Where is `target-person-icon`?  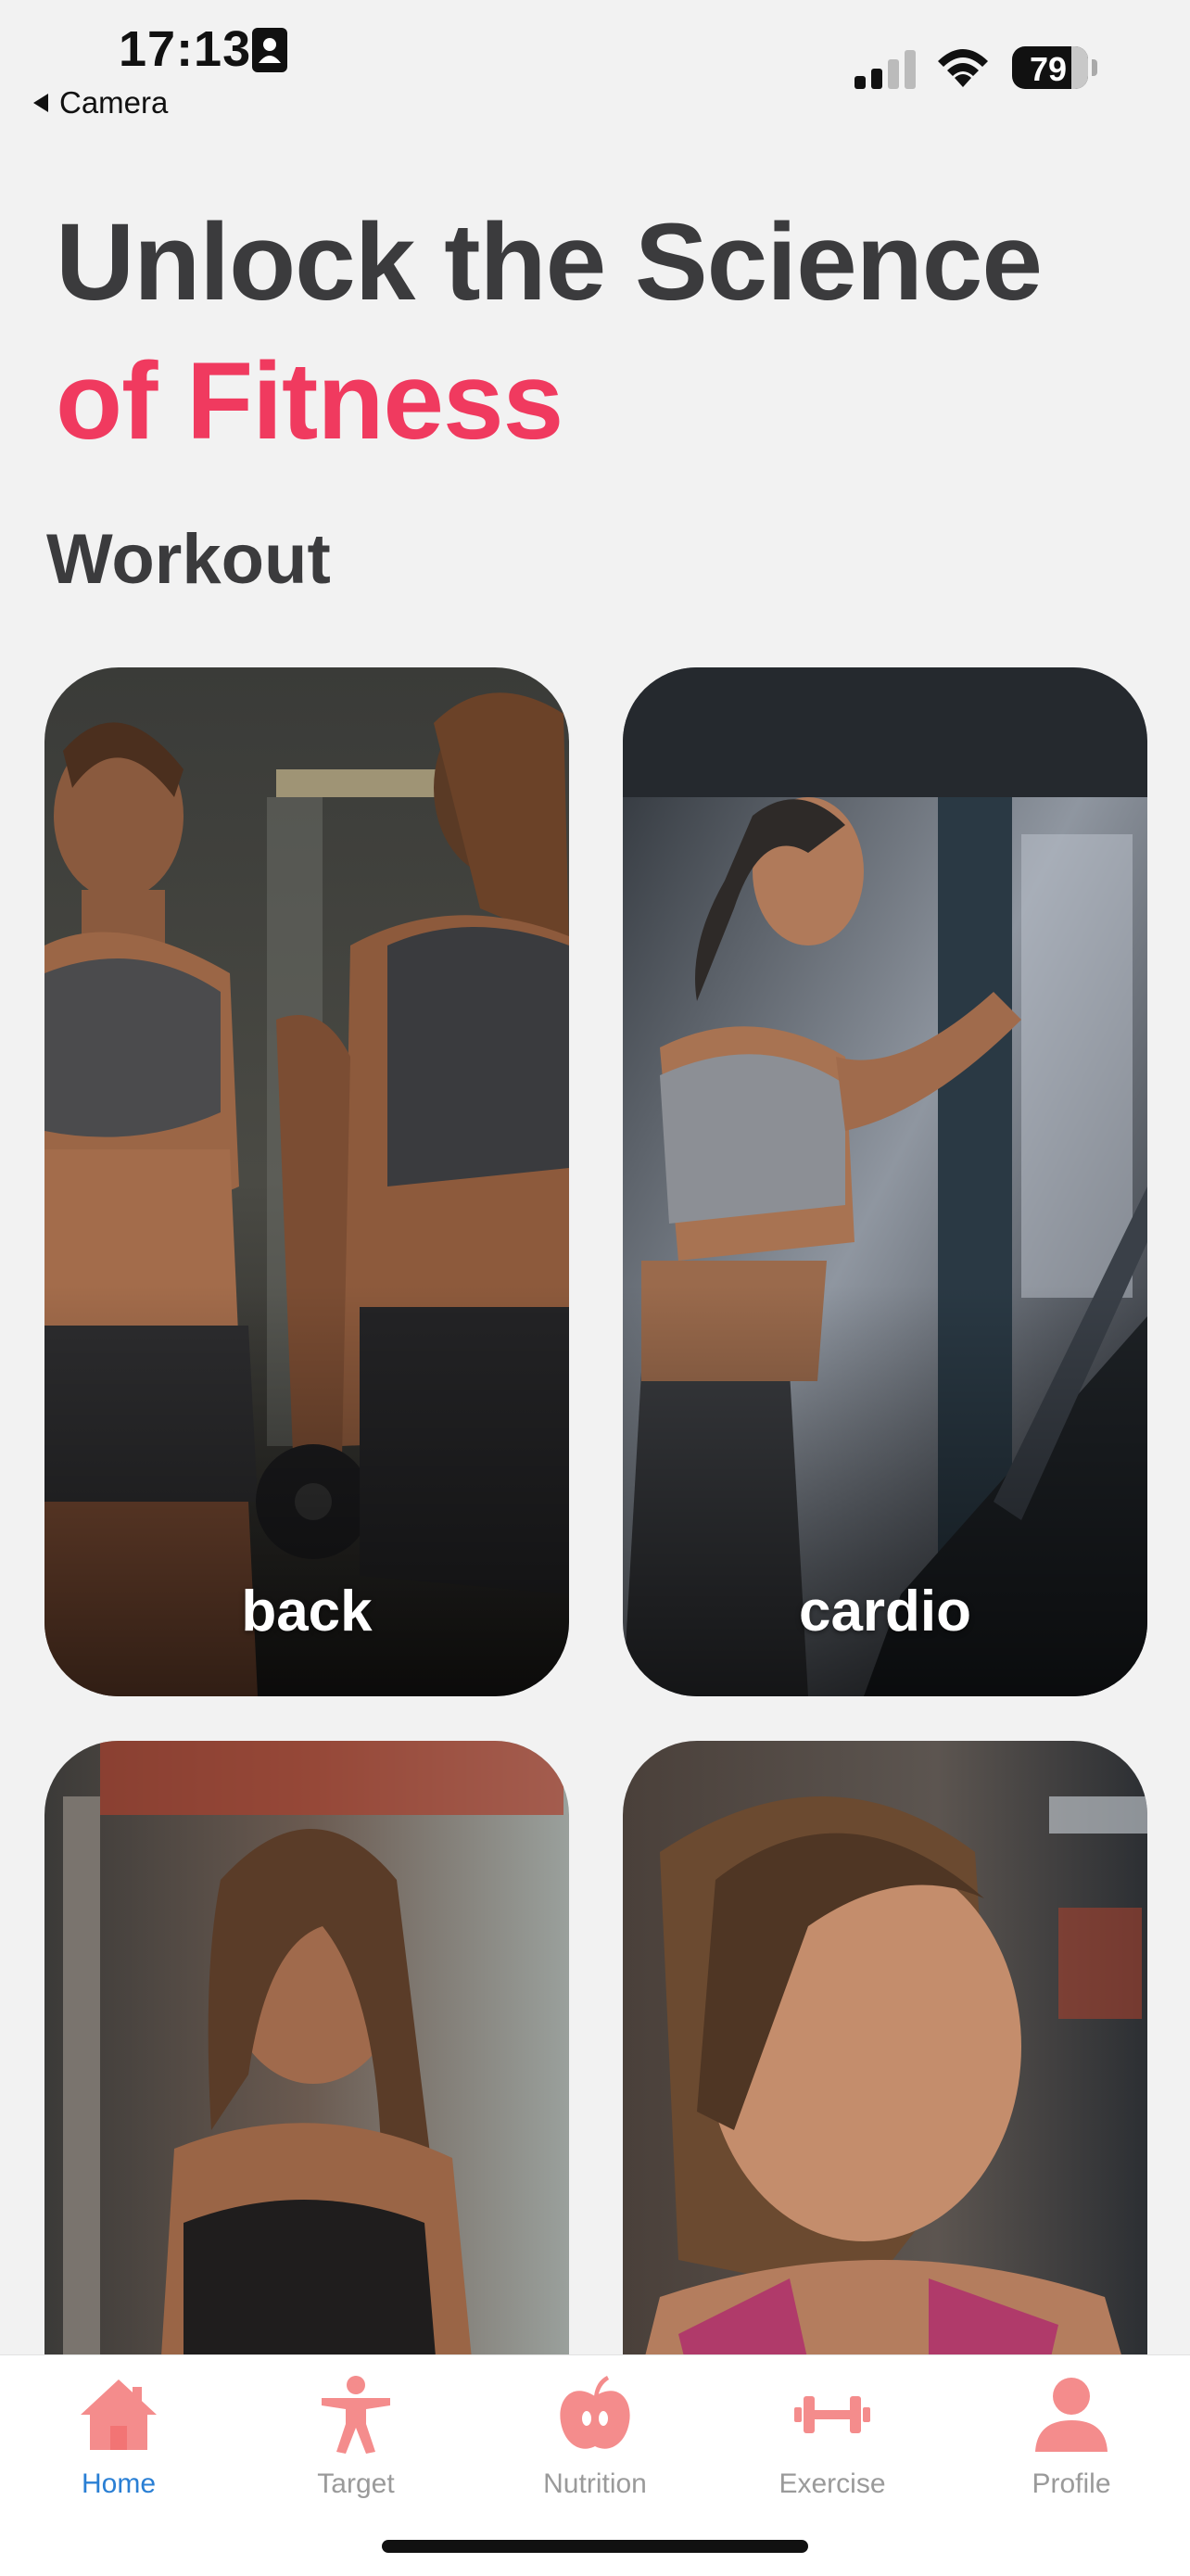
target-person-icon is located at coordinates (356, 2415).